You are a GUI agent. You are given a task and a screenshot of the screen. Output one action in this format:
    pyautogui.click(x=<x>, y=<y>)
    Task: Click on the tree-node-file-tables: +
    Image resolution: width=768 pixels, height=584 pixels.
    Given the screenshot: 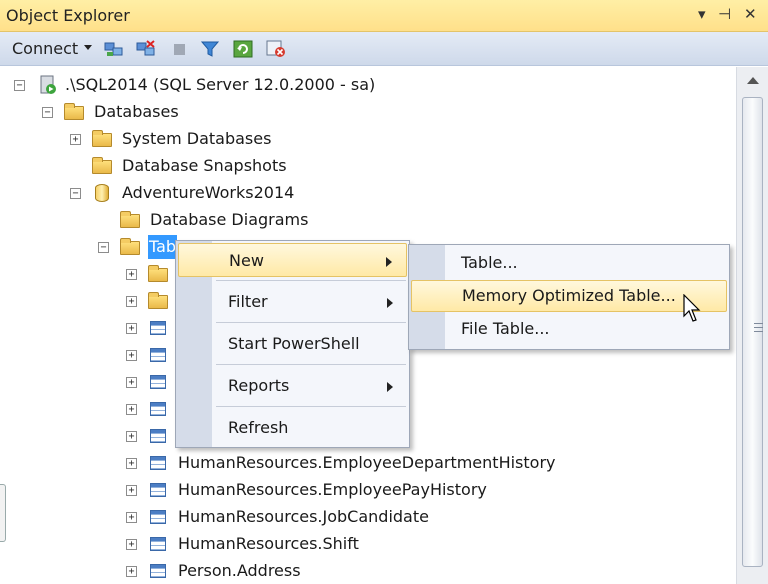 What is the action you would take?
    pyautogui.click(x=90, y=301)
    